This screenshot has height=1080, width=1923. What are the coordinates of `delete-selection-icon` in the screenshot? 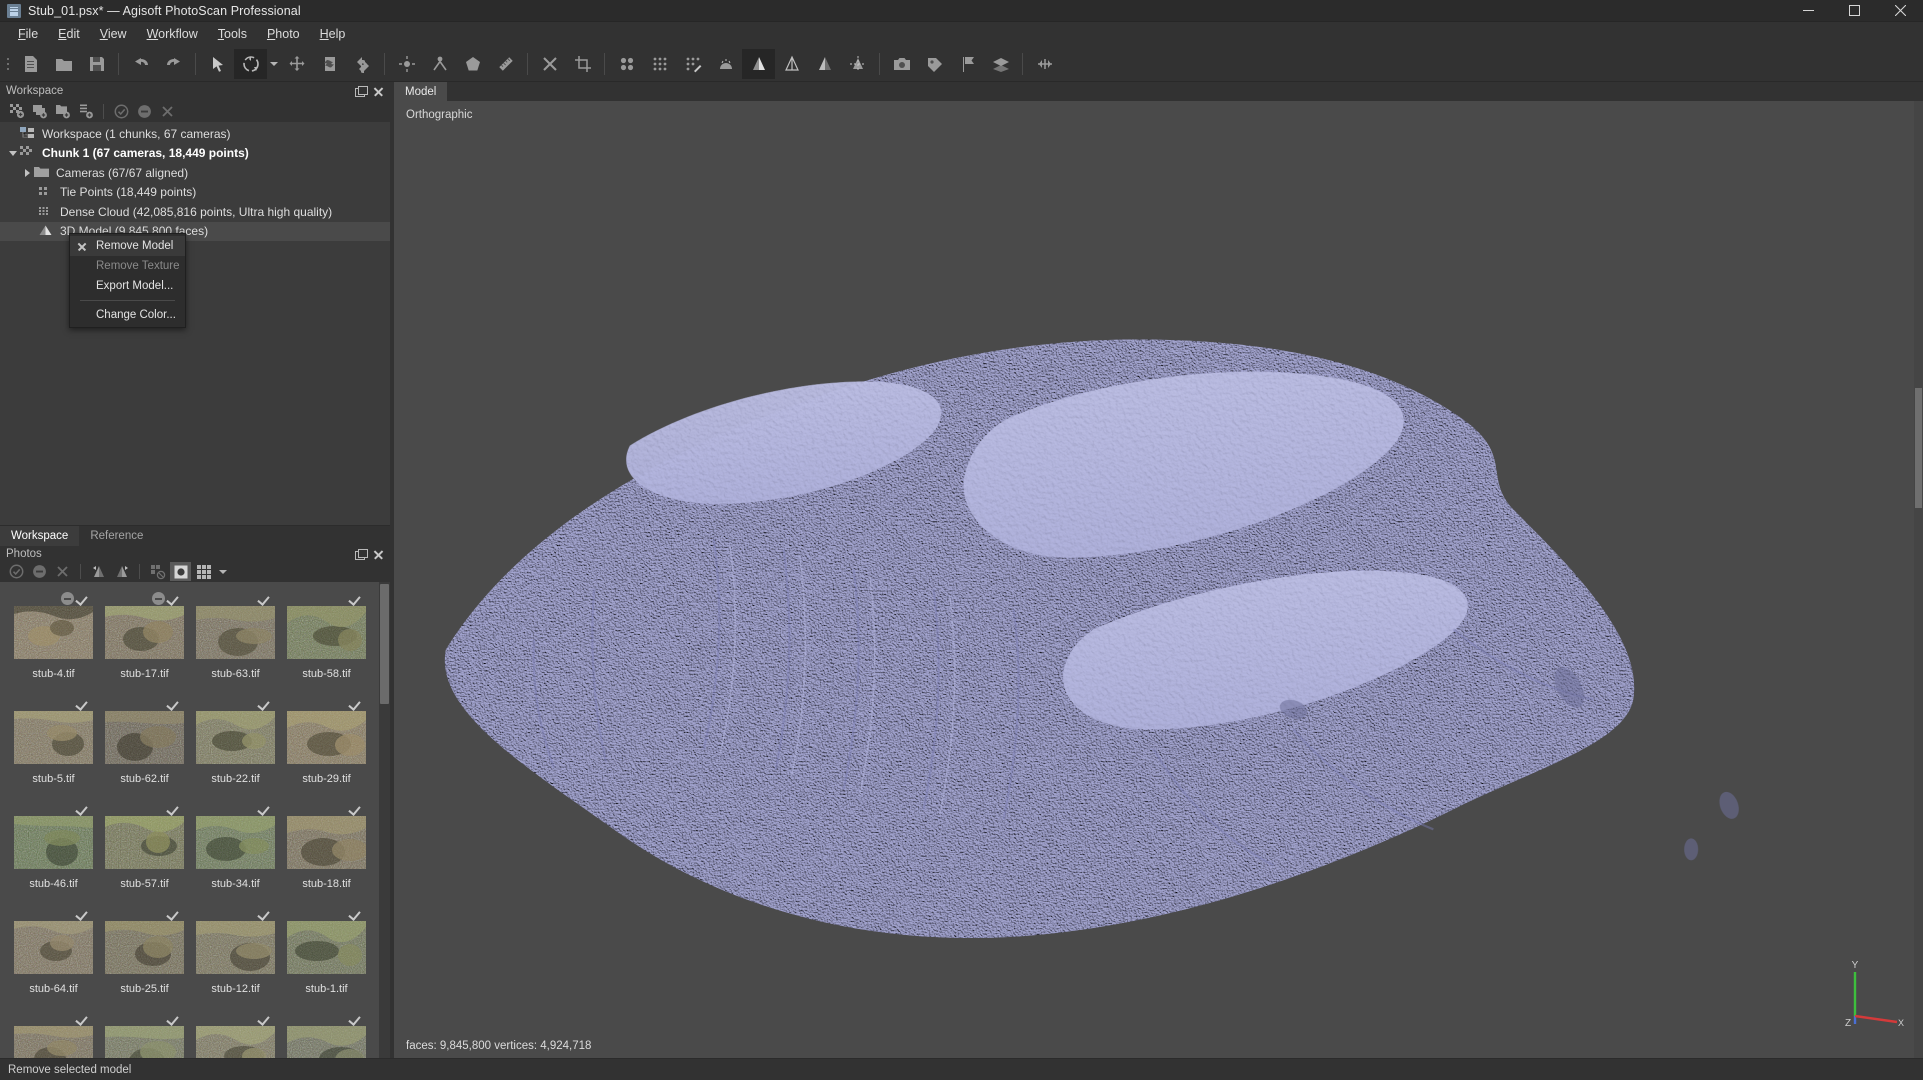 It's located at (549, 64).